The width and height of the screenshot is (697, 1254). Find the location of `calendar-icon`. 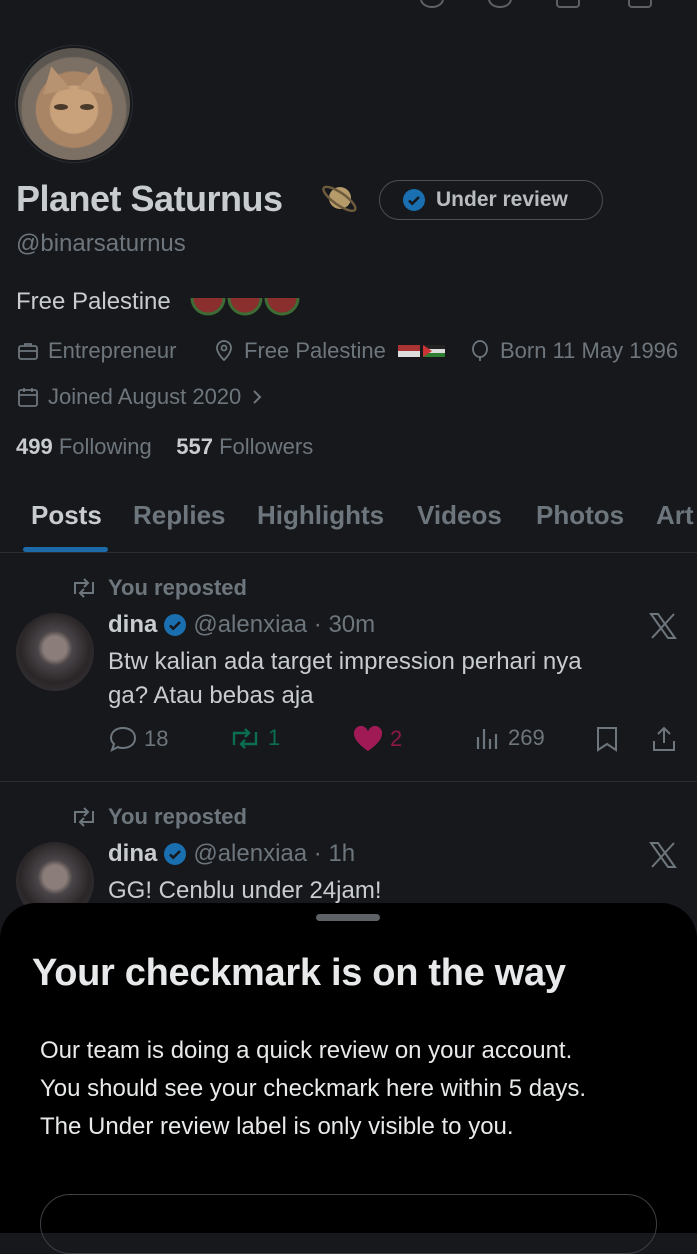

calendar-icon is located at coordinates (28, 397).